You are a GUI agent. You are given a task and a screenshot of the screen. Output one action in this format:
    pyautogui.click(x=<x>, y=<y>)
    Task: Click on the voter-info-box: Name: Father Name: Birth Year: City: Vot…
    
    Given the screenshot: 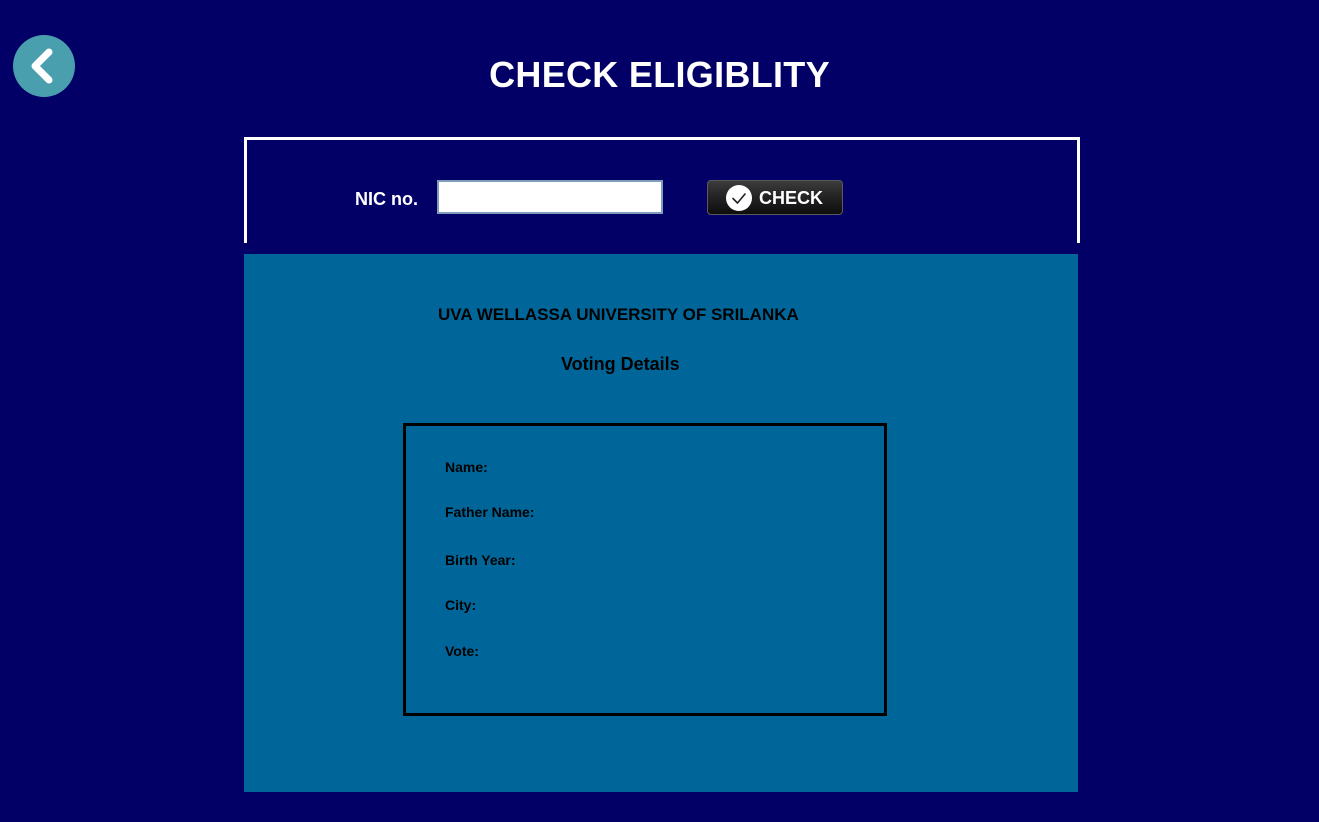 What is the action you would take?
    pyautogui.click(x=645, y=569)
    